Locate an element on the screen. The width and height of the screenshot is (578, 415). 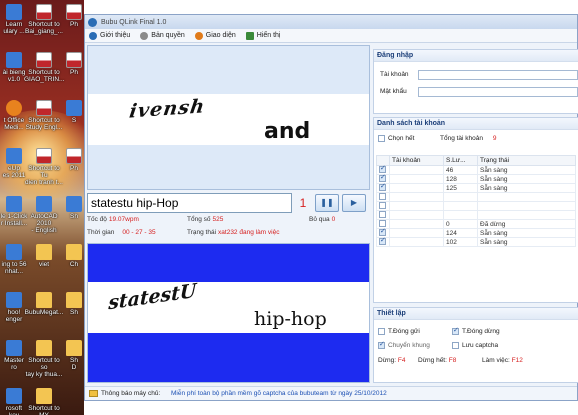
desktop-icon: Ch is located at coordinates (69, 256).